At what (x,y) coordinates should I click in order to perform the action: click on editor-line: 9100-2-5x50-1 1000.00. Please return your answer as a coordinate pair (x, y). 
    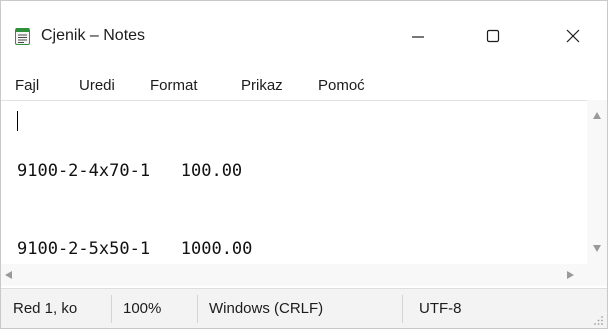
    Looking at the image, I should click on (135, 249).